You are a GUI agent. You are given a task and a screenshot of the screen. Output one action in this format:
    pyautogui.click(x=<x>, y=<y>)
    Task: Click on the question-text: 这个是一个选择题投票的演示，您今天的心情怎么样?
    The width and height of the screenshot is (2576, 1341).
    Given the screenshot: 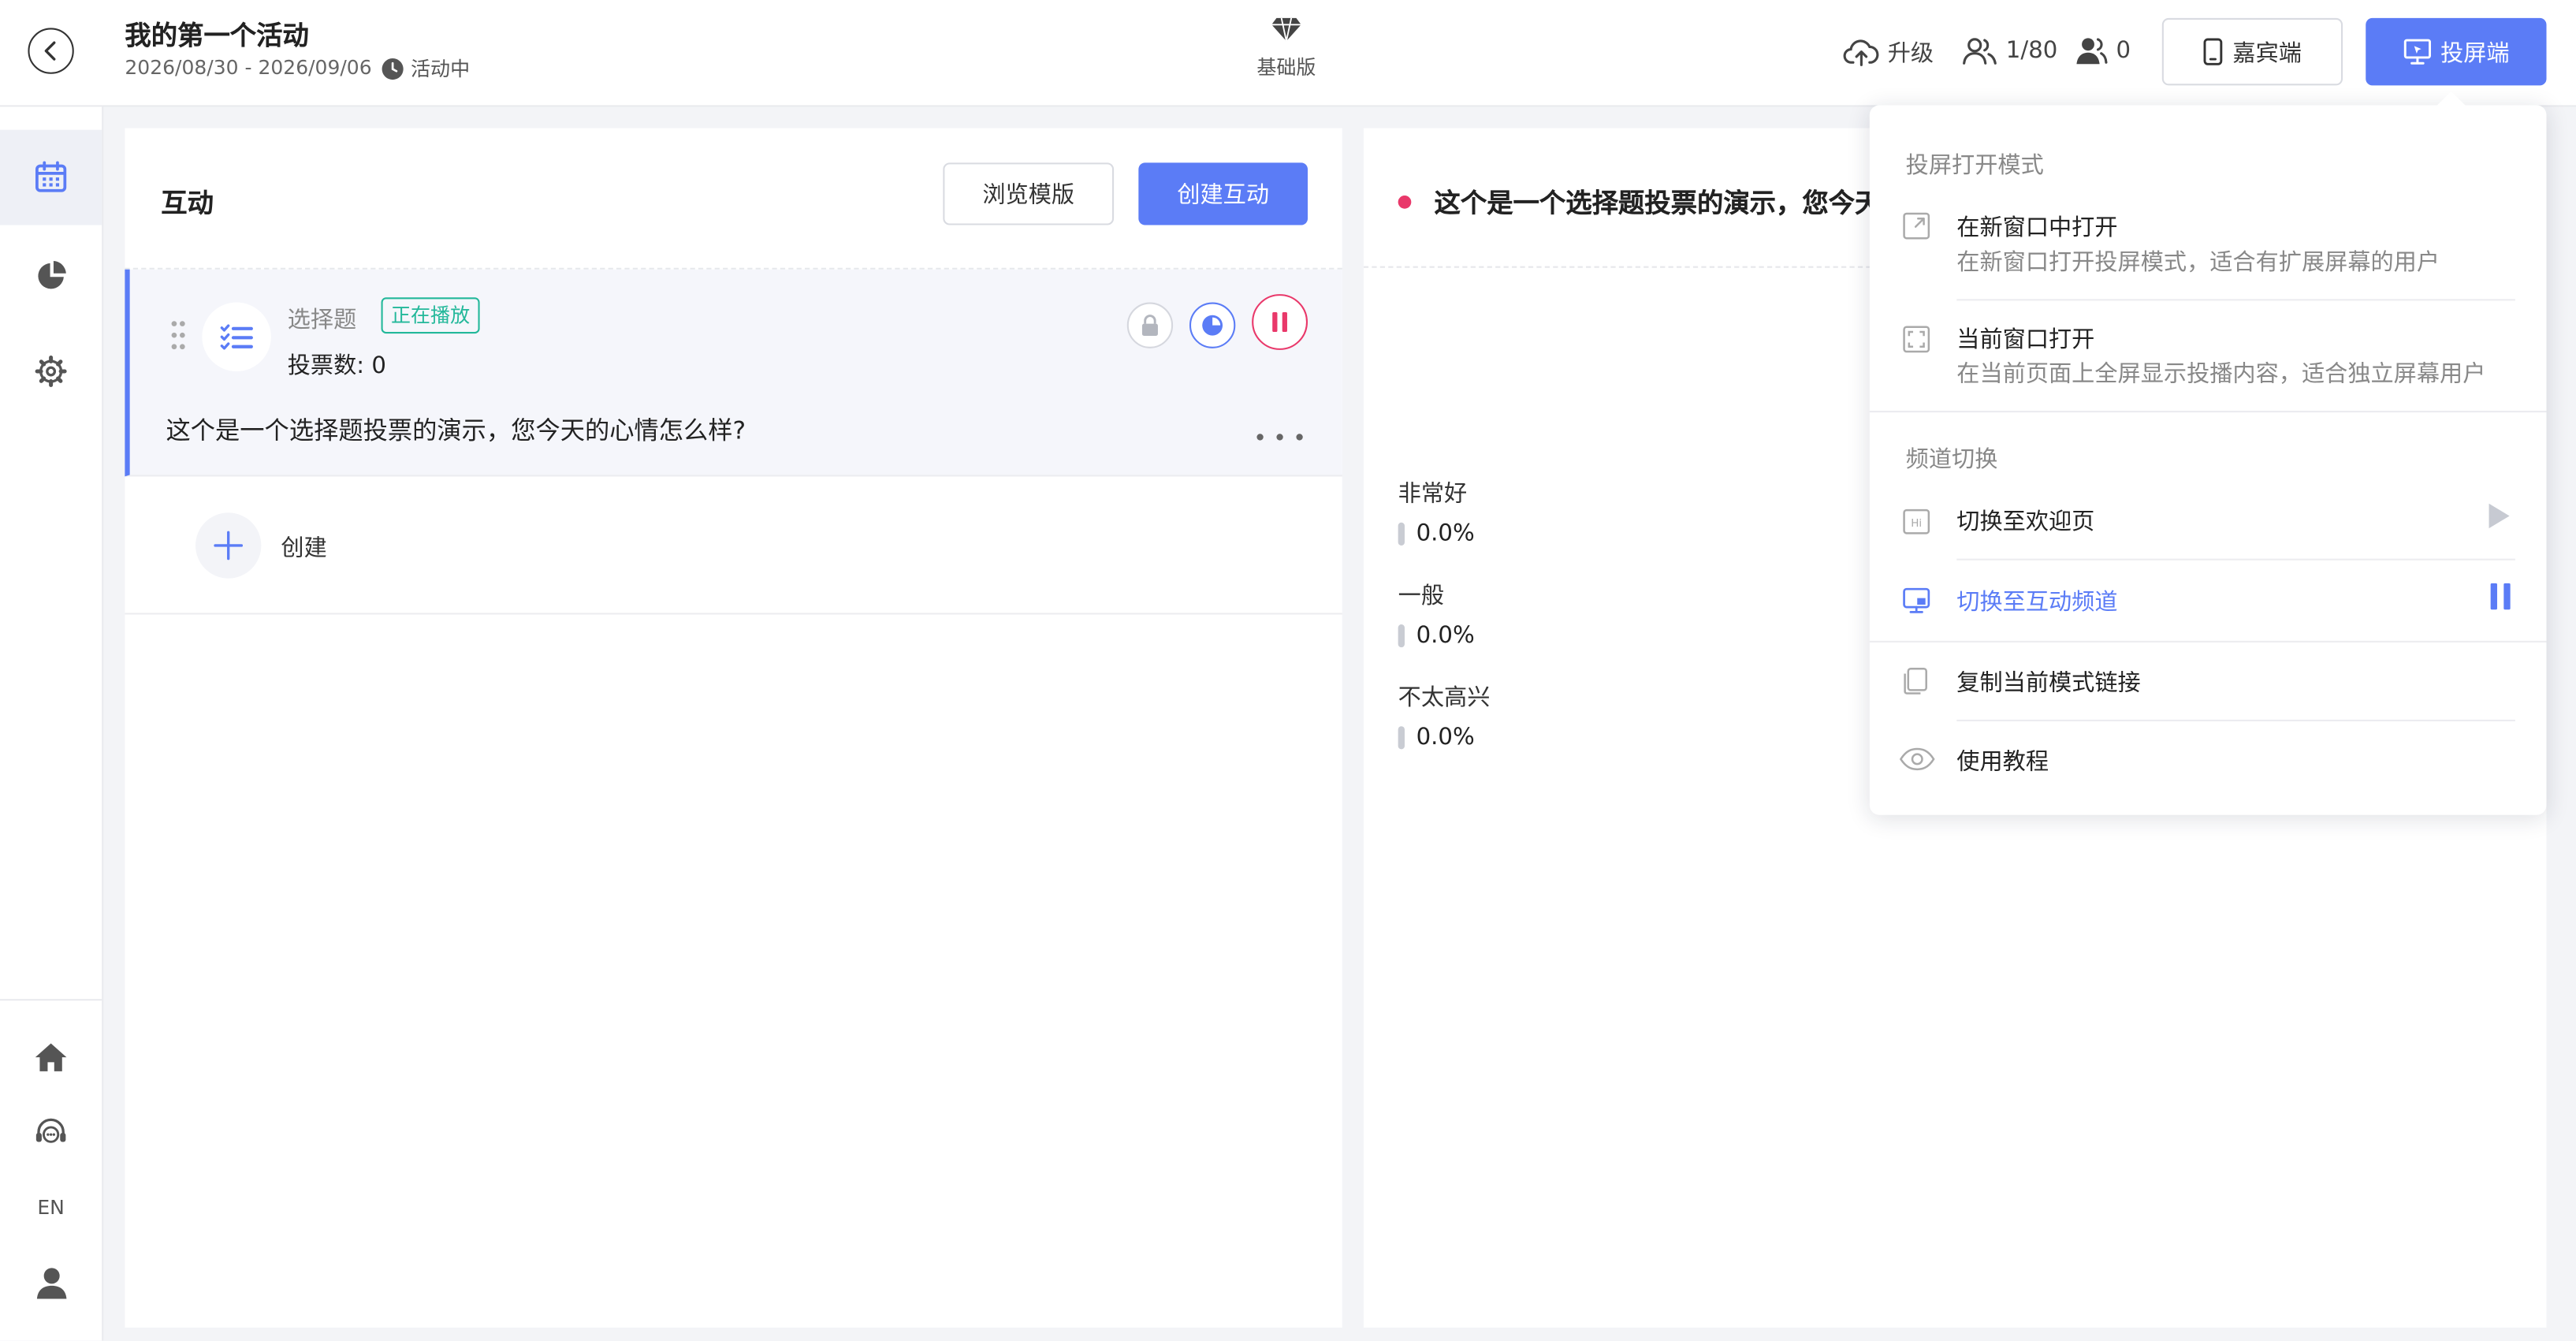 What is the action you would take?
    pyautogui.click(x=456, y=430)
    